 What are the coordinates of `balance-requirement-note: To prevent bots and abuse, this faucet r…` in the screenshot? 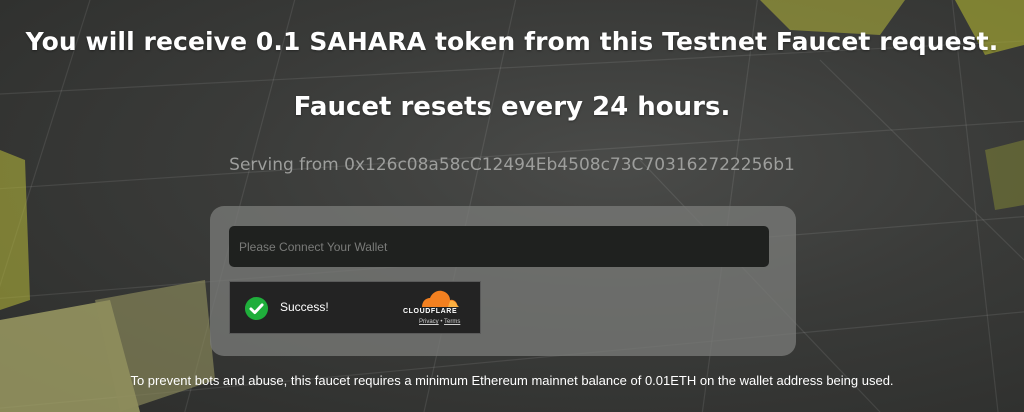 It's located at (512, 380).